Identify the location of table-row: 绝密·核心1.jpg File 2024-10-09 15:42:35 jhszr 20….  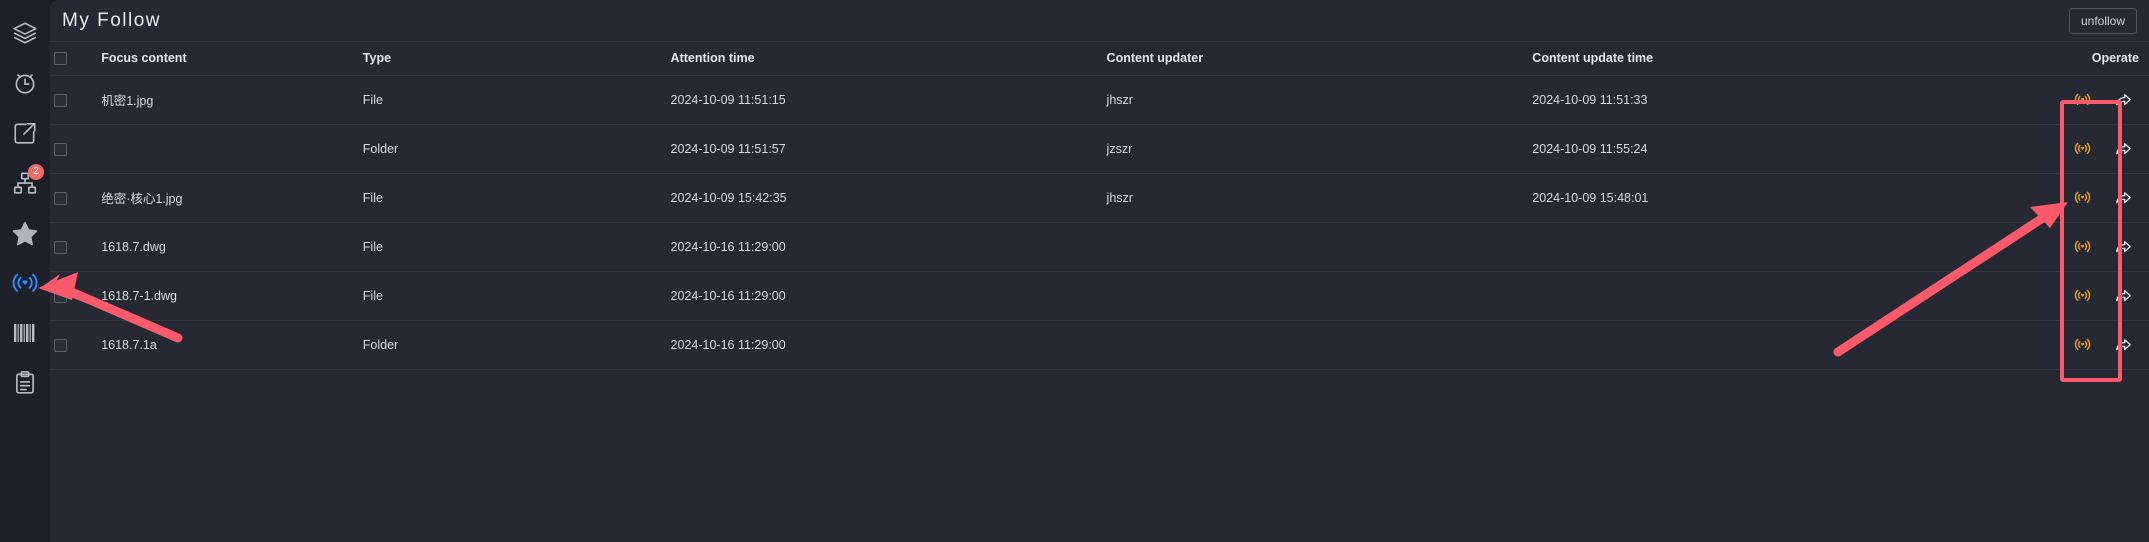
(1099, 198).